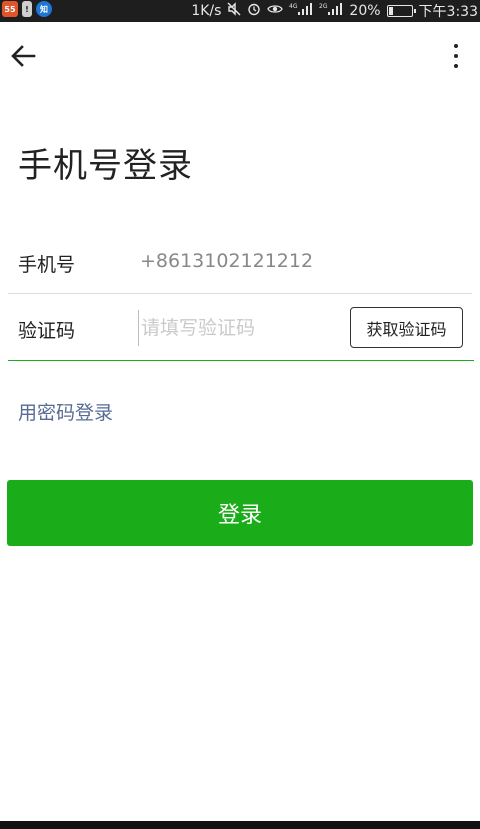 Image resolution: width=480 pixels, height=829 pixels. What do you see at coordinates (24, 56) in the screenshot?
I see `back-arrow-icon` at bounding box center [24, 56].